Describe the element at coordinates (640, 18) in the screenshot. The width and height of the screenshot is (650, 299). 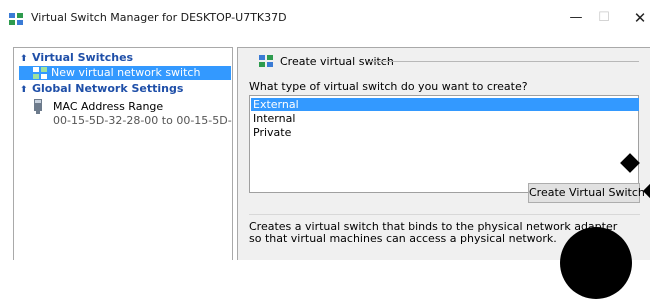
I see `close-button: ✕` at that location.